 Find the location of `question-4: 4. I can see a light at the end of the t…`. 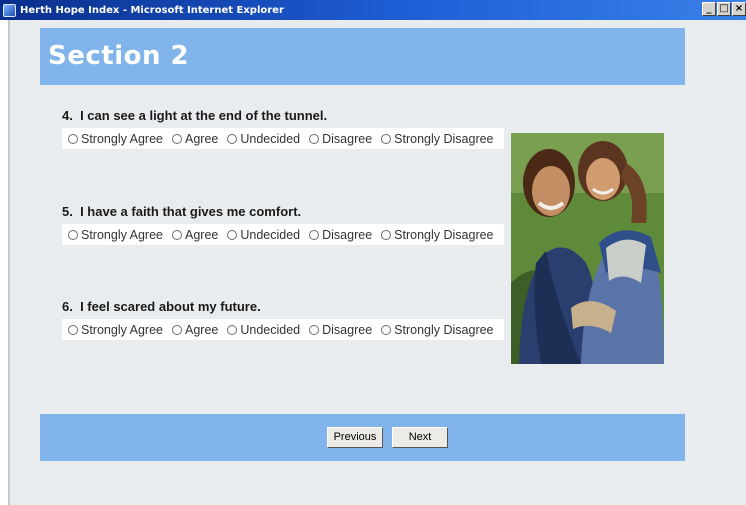

question-4: 4. I can see a light at the end of the t… is located at coordinates (283, 128).